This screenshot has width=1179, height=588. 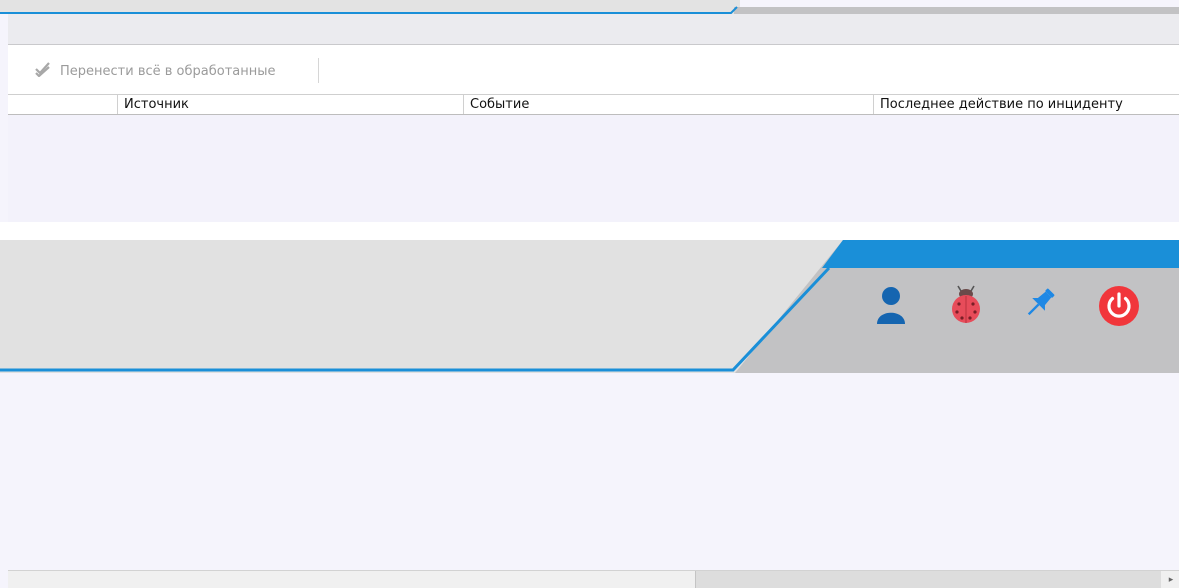 What do you see at coordinates (1044, 307) in the screenshot?
I see `pin-button` at bounding box center [1044, 307].